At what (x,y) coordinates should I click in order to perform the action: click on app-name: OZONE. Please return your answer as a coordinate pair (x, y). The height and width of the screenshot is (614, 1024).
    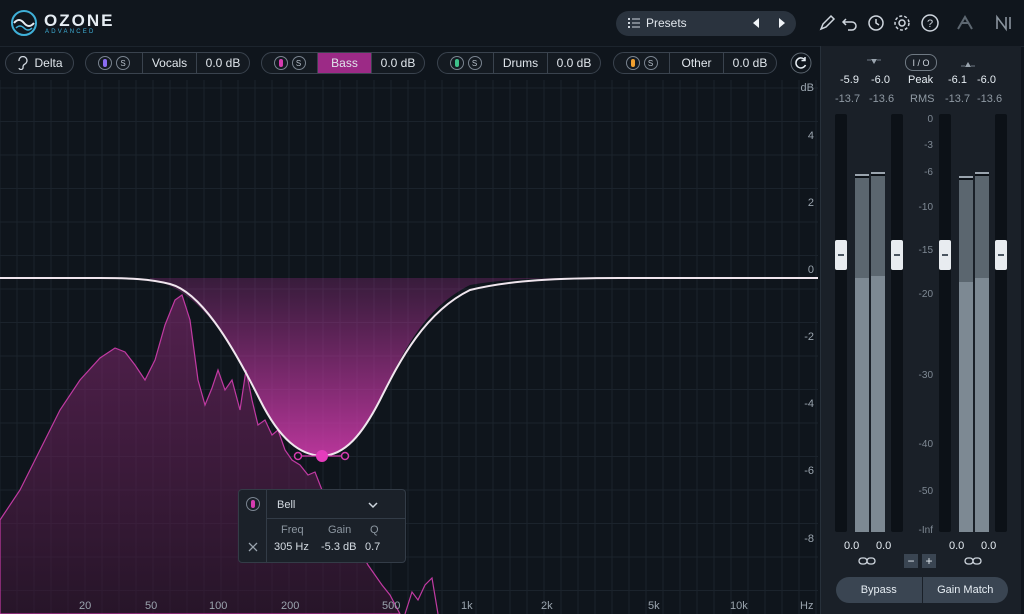
    Looking at the image, I should click on (79, 20).